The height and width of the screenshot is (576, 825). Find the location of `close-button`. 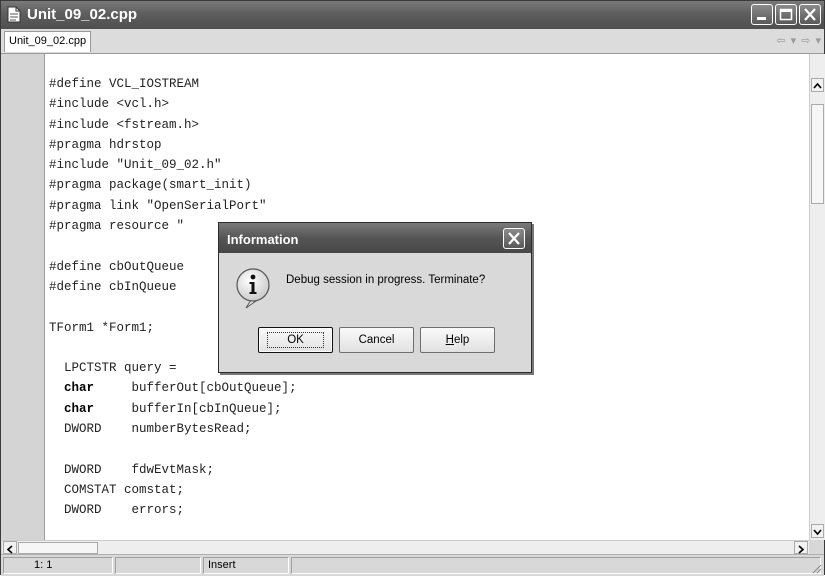

close-button is located at coordinates (810, 14).